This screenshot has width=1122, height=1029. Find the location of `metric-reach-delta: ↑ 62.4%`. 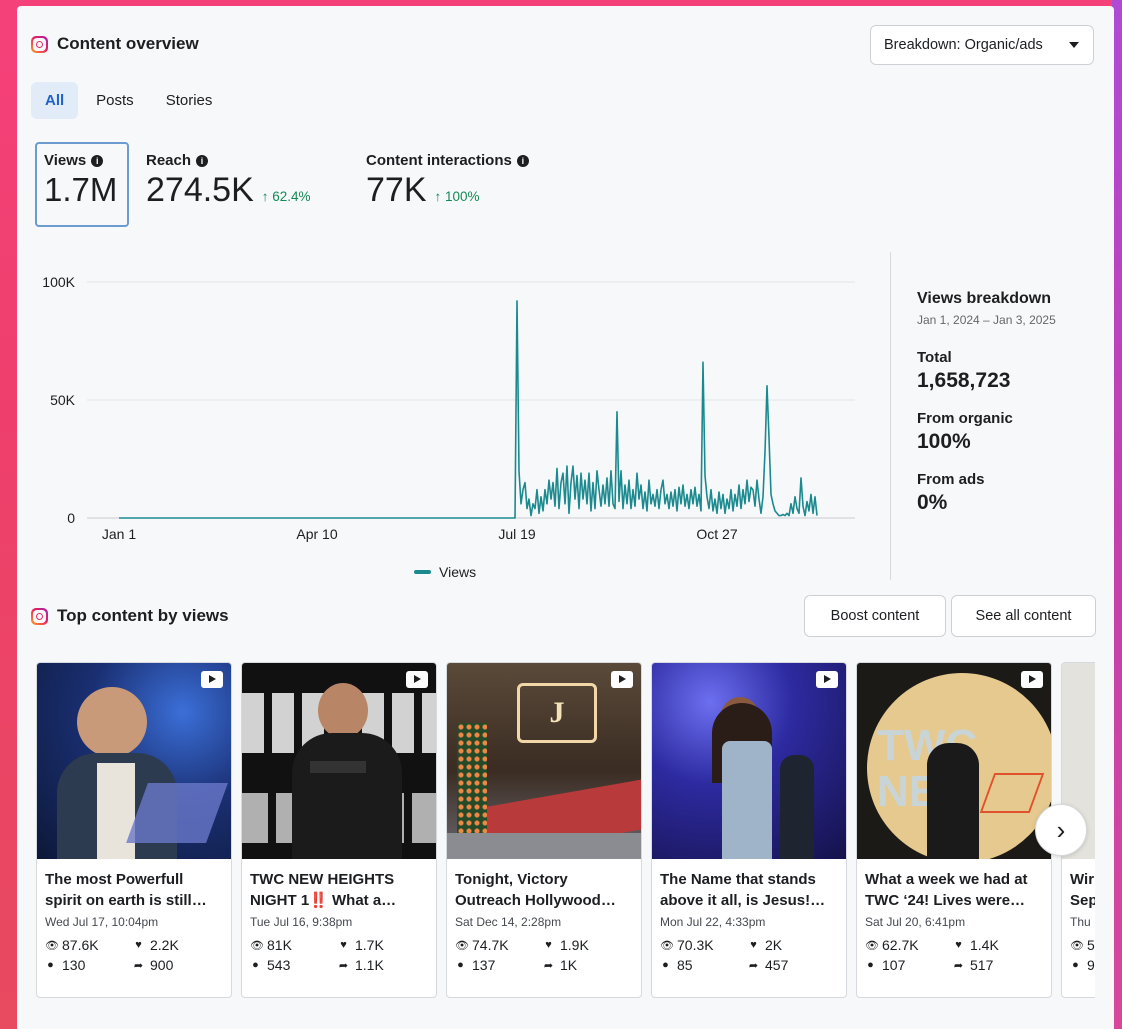

metric-reach-delta: ↑ 62.4% is located at coordinates (286, 196).